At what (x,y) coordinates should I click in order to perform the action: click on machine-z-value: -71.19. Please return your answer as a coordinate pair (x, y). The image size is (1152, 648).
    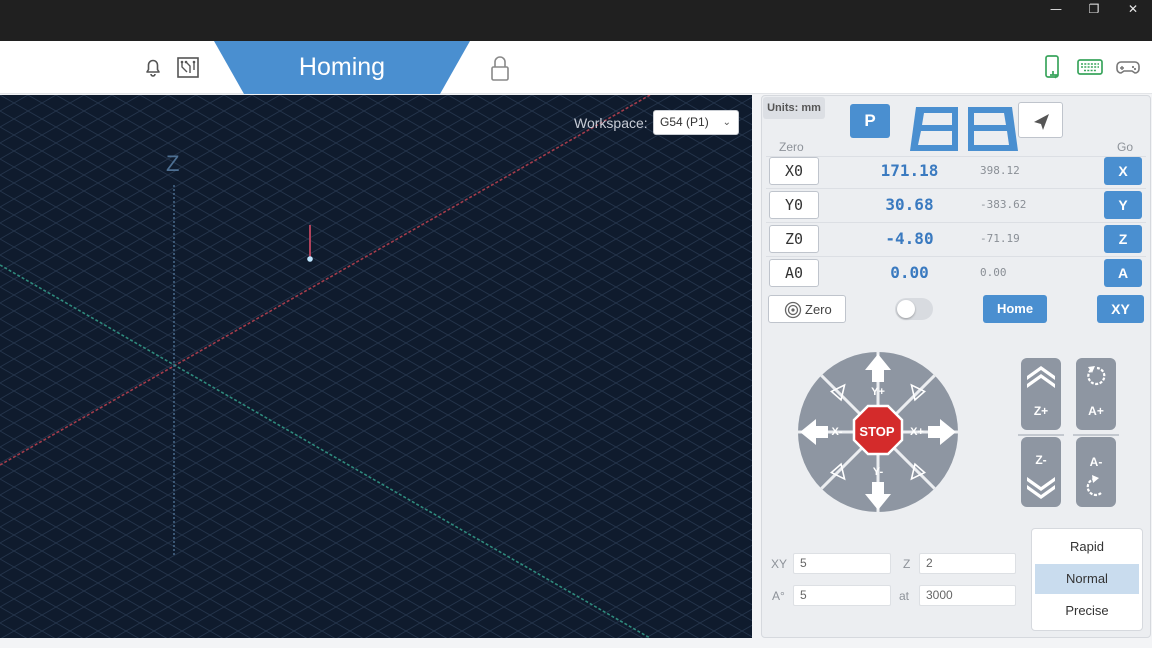
    Looking at the image, I should click on (1000, 238).